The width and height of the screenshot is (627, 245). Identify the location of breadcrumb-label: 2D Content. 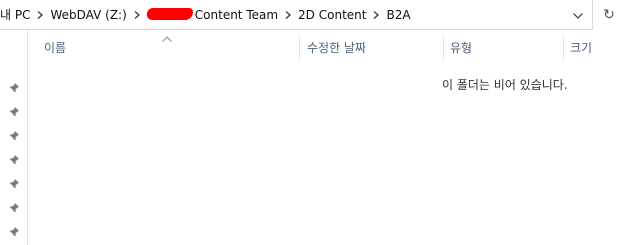
(332, 15).